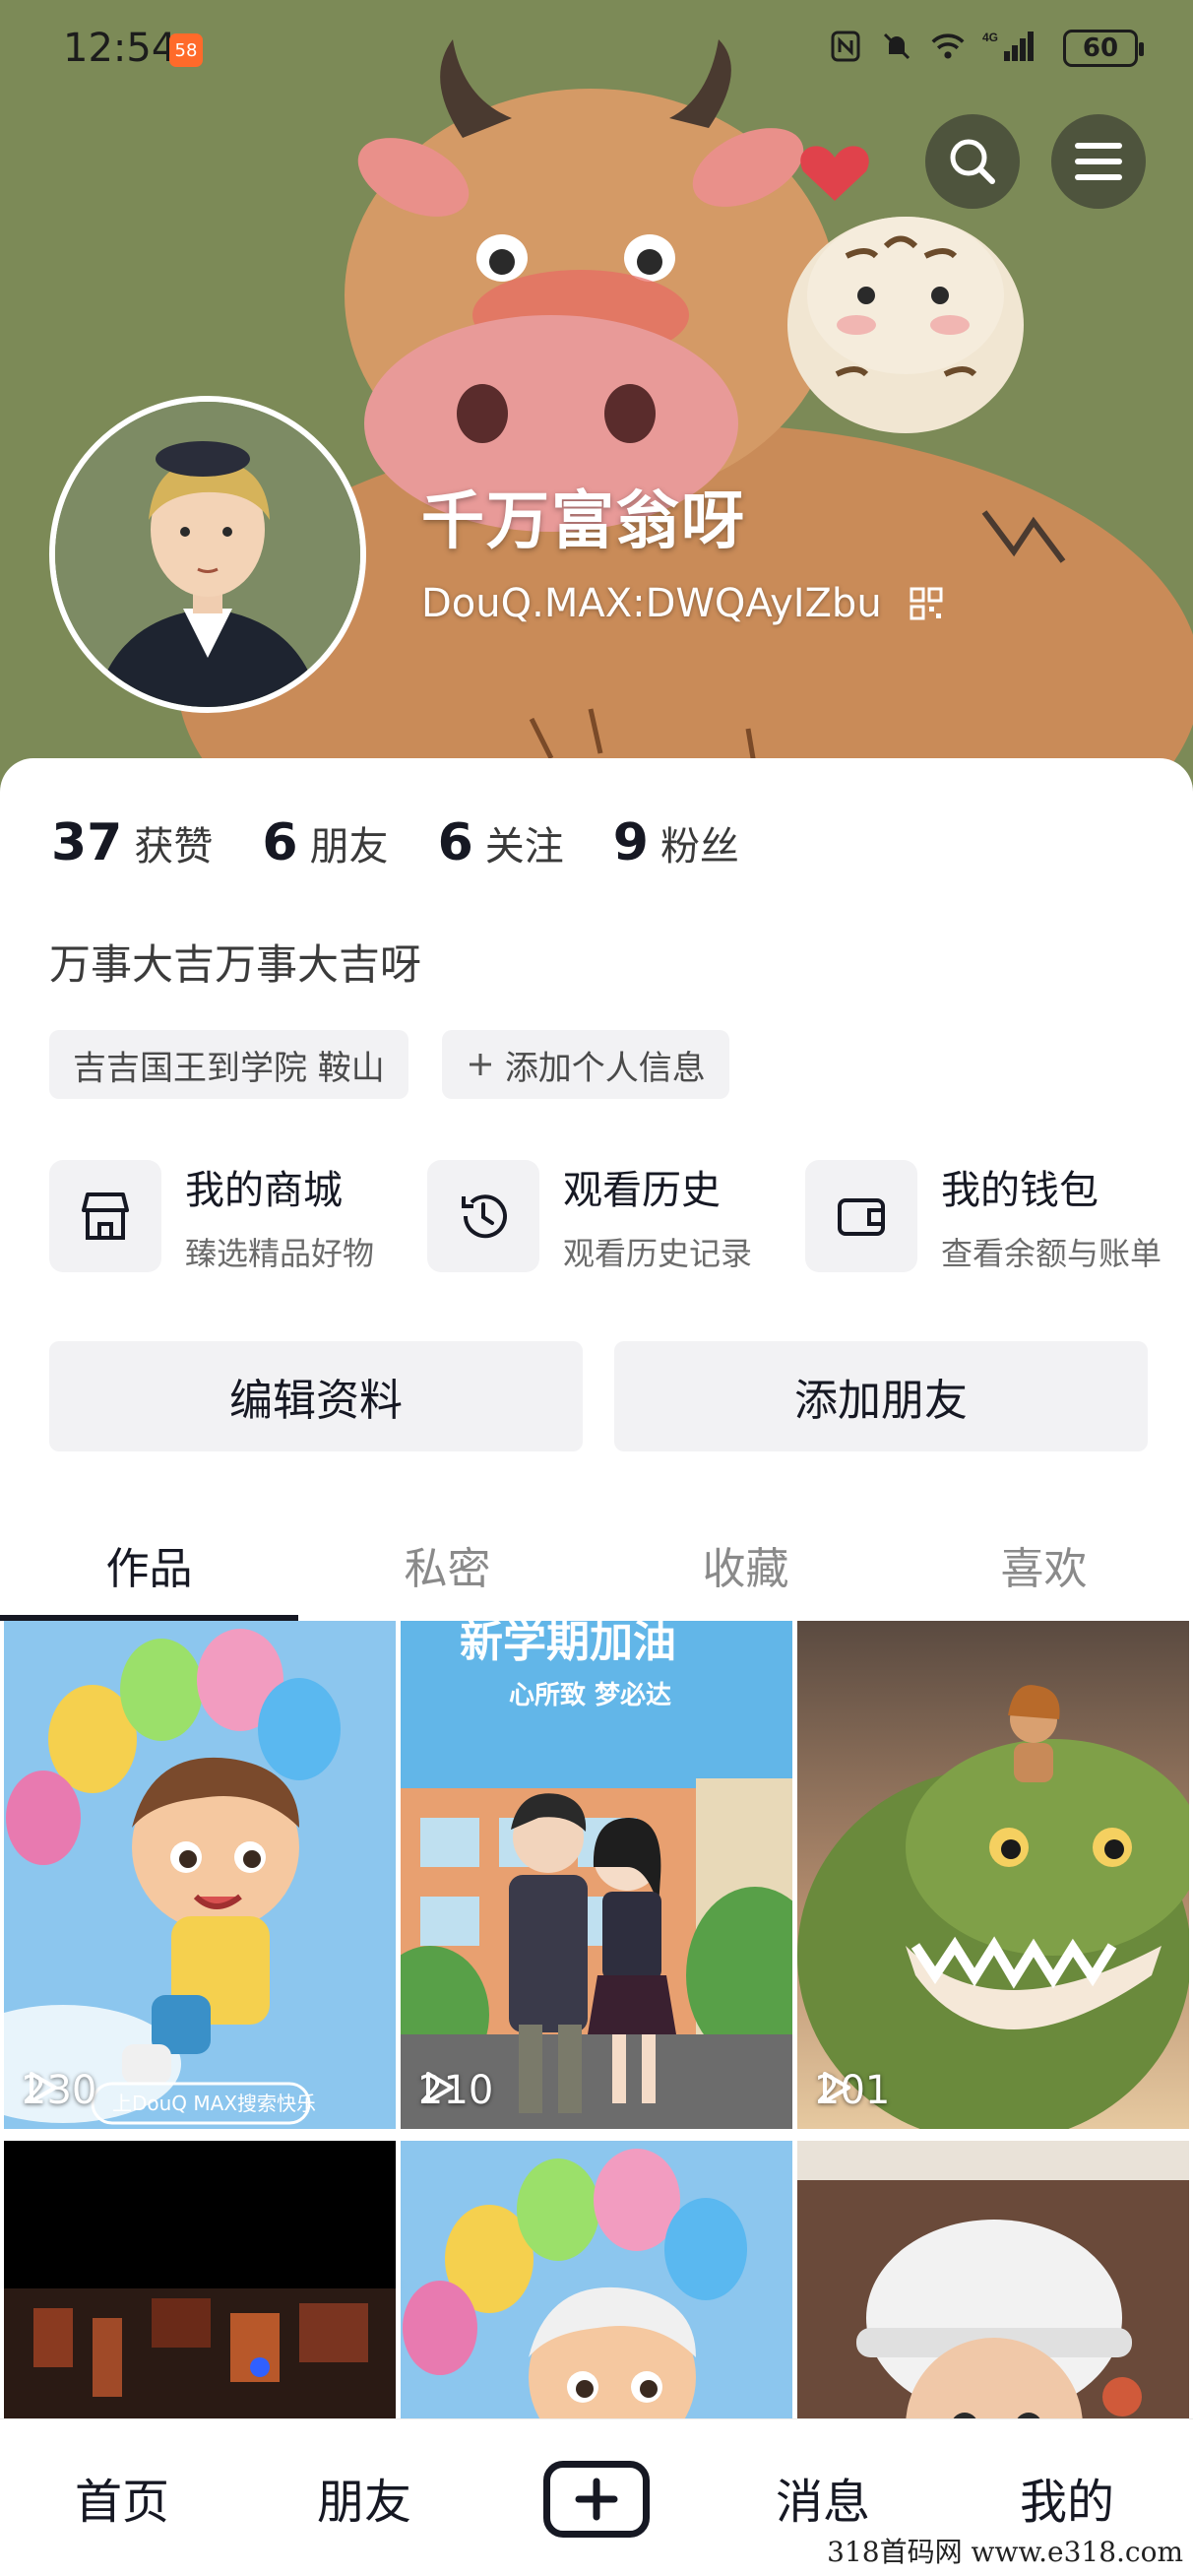 This screenshot has width=1193, height=2576. What do you see at coordinates (235, 964) in the screenshot?
I see `profile-bio: 万事大吉万事大吉呀` at bounding box center [235, 964].